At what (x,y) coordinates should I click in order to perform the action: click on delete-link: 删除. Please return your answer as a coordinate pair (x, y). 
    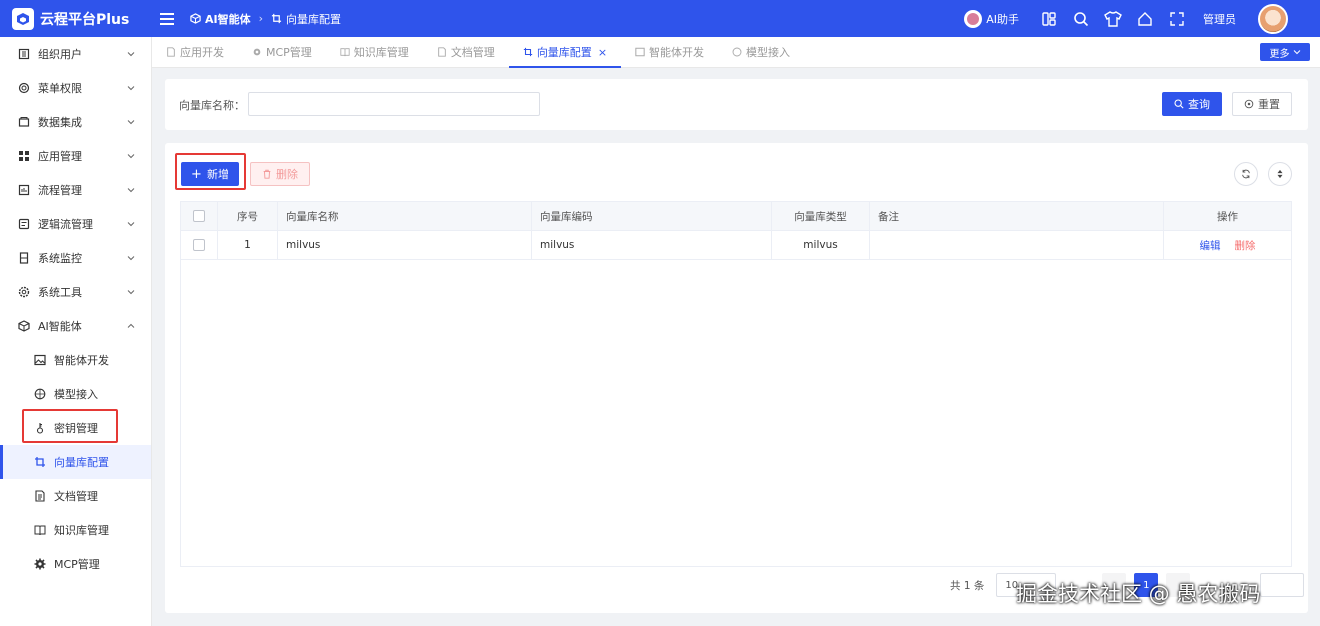
    Looking at the image, I should click on (1245, 245).